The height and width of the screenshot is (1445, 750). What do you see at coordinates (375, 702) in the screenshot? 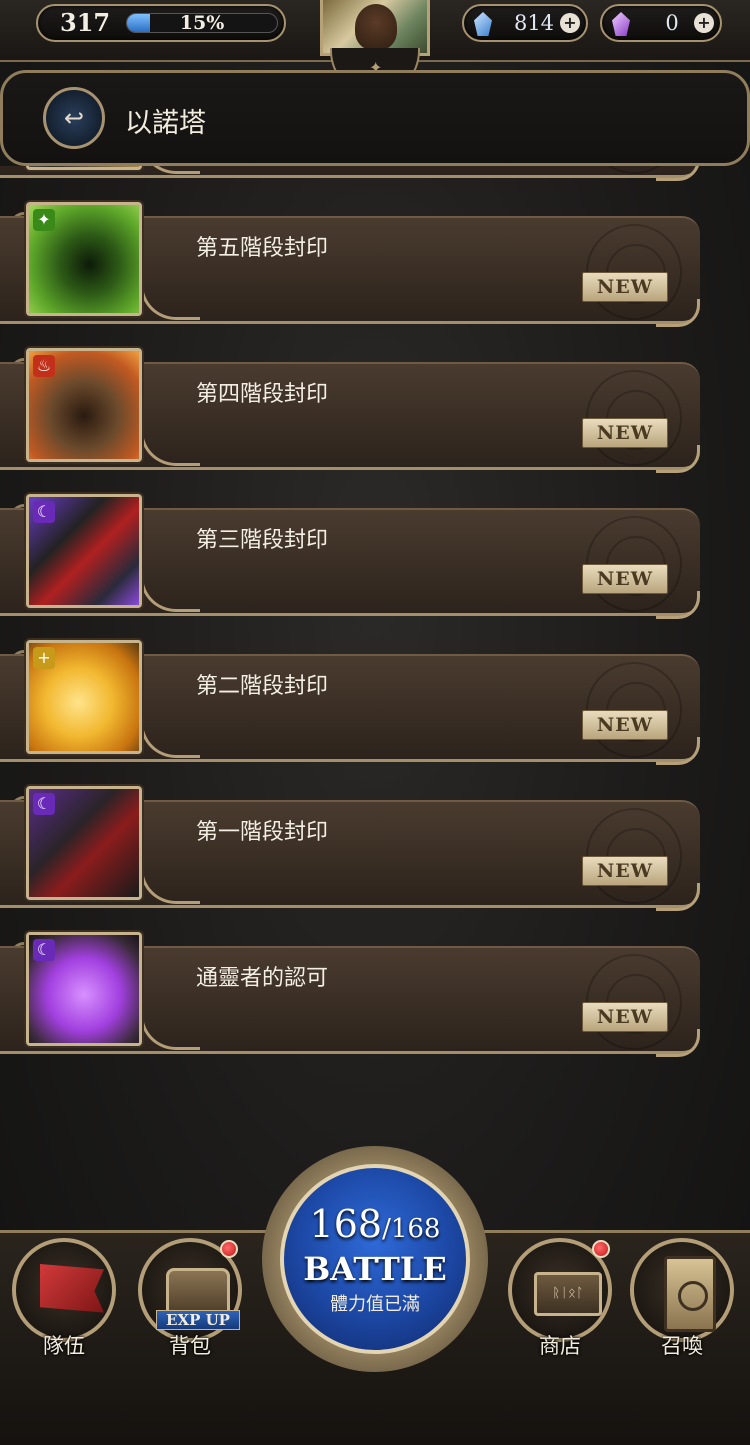
I see `stage-row: + 第二階段封印 NEW` at bounding box center [375, 702].